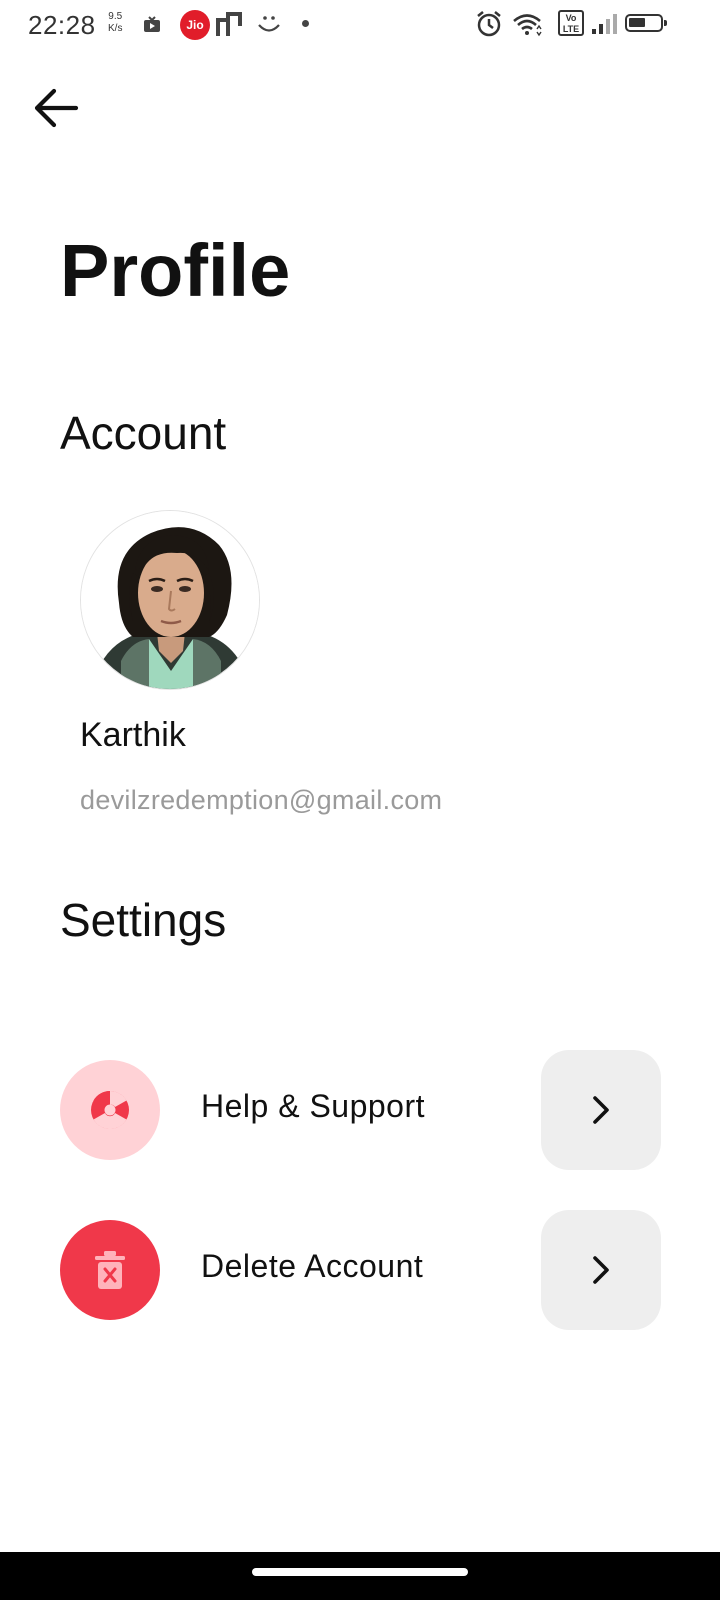  What do you see at coordinates (360, 25) in the screenshot?
I see `status-bar: 22:28 9.5 K/s Jio Vo LTE` at bounding box center [360, 25].